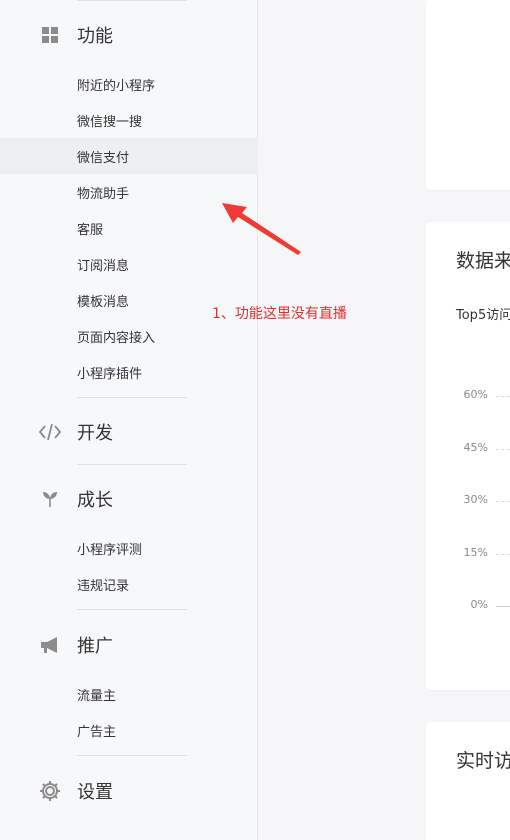 This screenshot has height=840, width=510. Describe the element at coordinates (261, 229) in the screenshot. I see `annotation-arrow-icon` at that location.